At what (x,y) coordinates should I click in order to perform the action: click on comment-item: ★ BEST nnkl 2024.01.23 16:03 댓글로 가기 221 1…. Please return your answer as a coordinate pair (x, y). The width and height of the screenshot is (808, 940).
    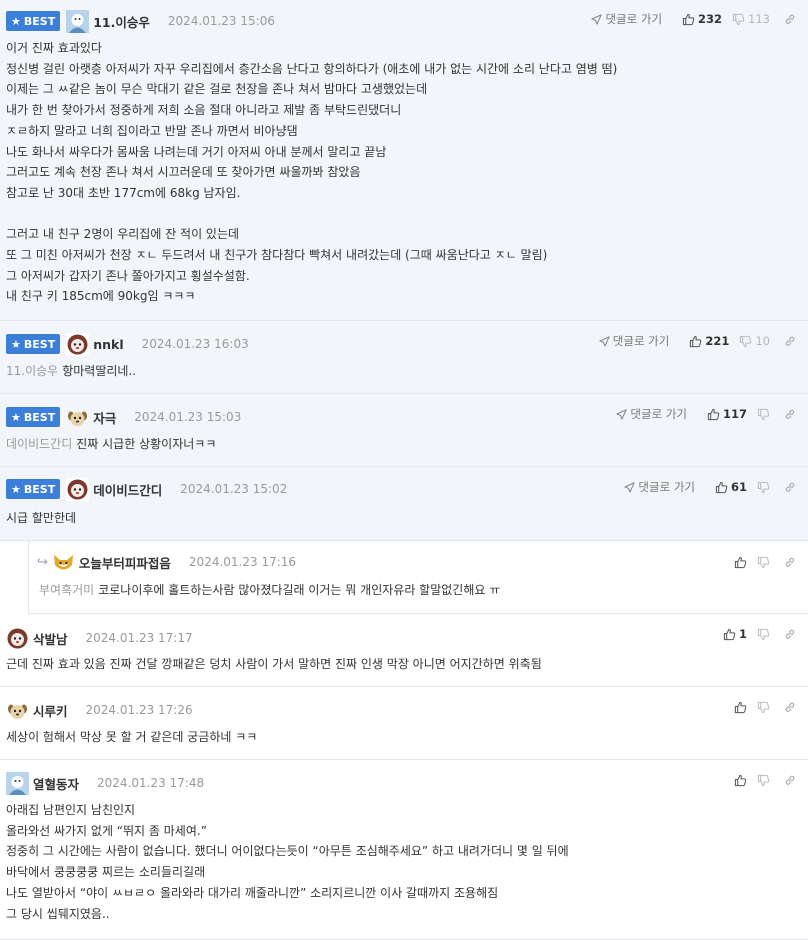
    Looking at the image, I should click on (404, 357).